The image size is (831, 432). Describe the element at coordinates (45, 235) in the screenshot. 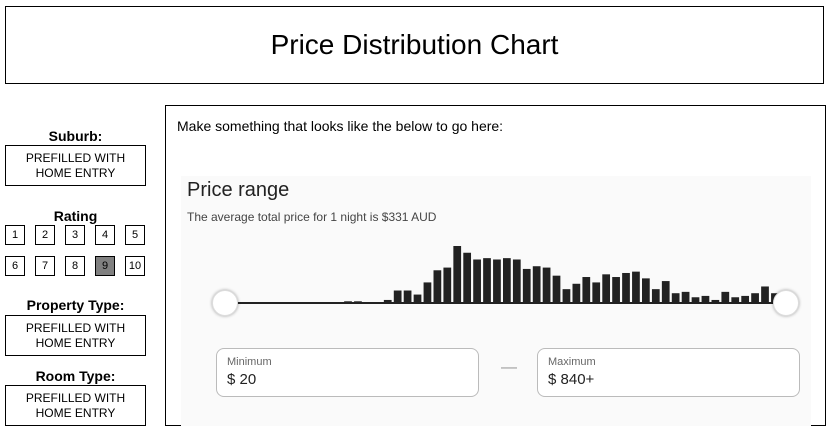

I see `rating-option-2: 2` at that location.